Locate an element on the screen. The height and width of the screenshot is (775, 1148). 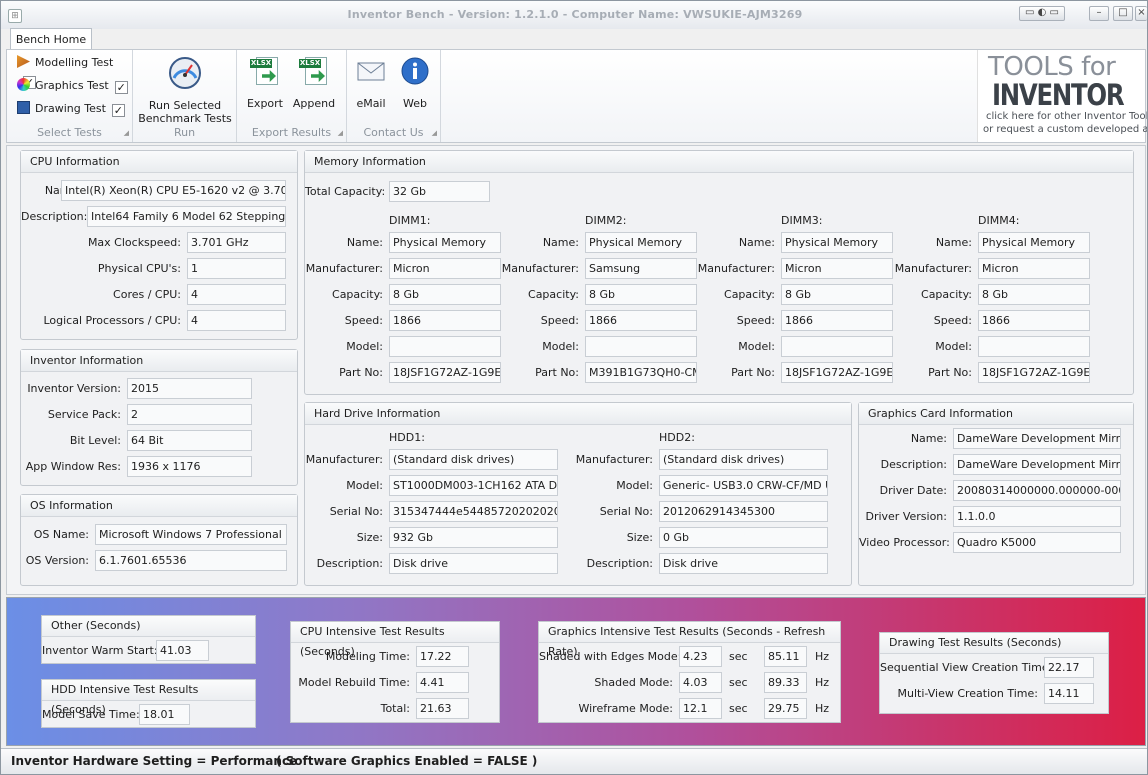
dimm-field-label: Model: is located at coordinates (364, 346).